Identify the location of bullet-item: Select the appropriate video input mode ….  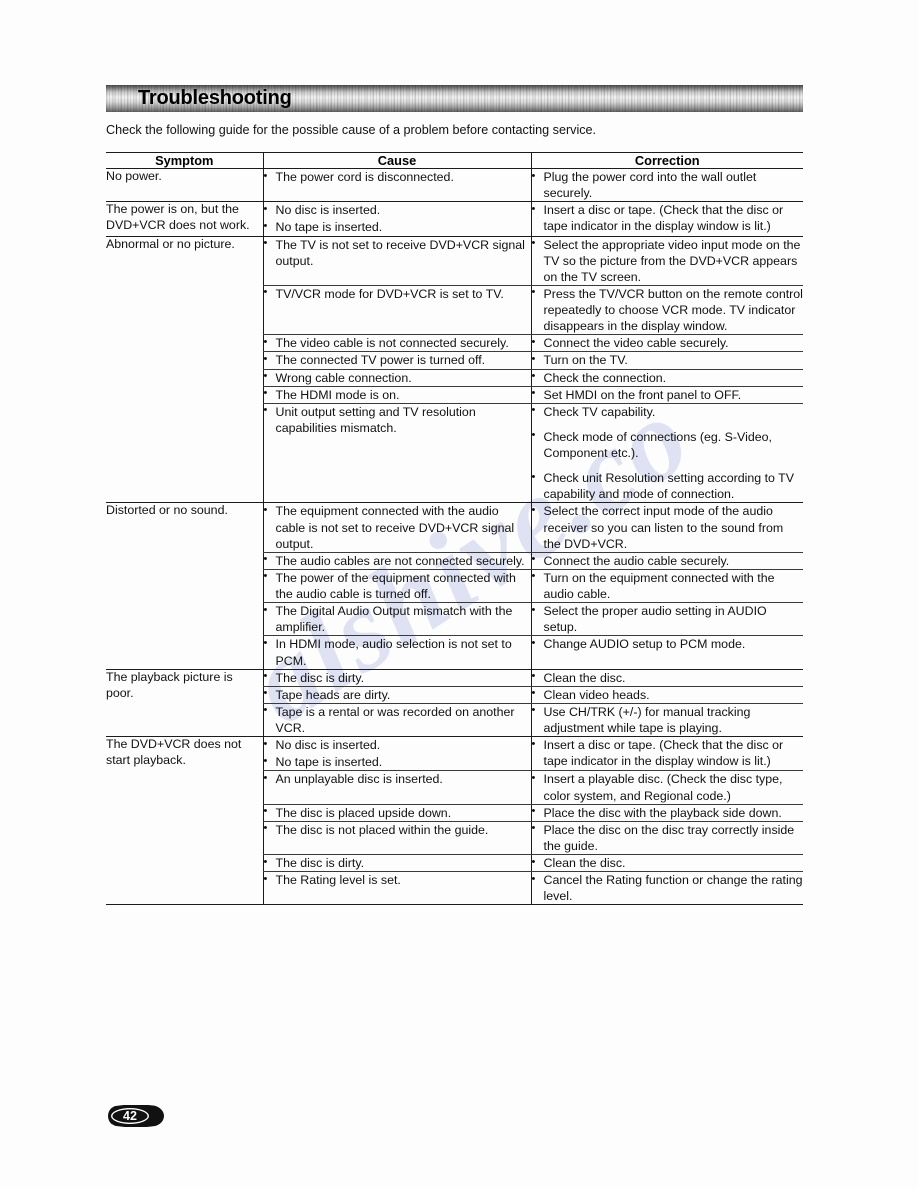
(668, 260).